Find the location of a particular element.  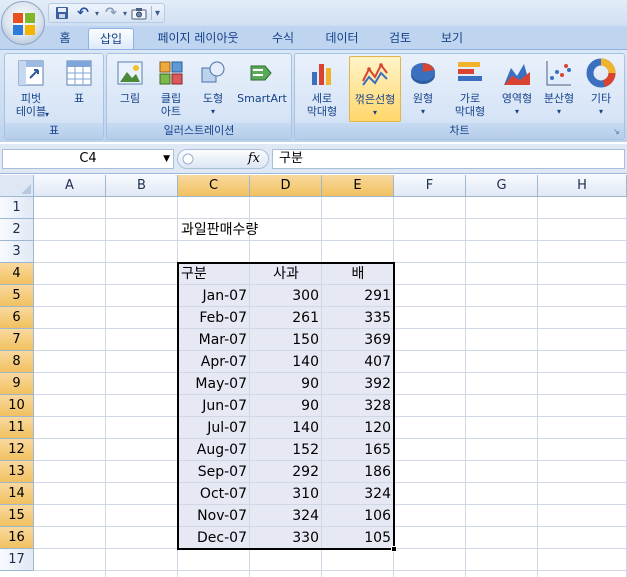

pie-chart-dropdown-icon: ▾ is located at coordinates (422, 111).